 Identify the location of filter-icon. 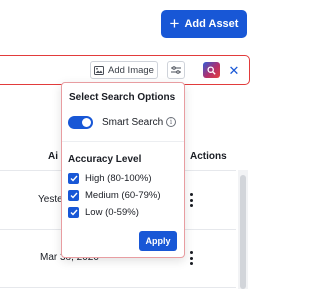
(176, 70).